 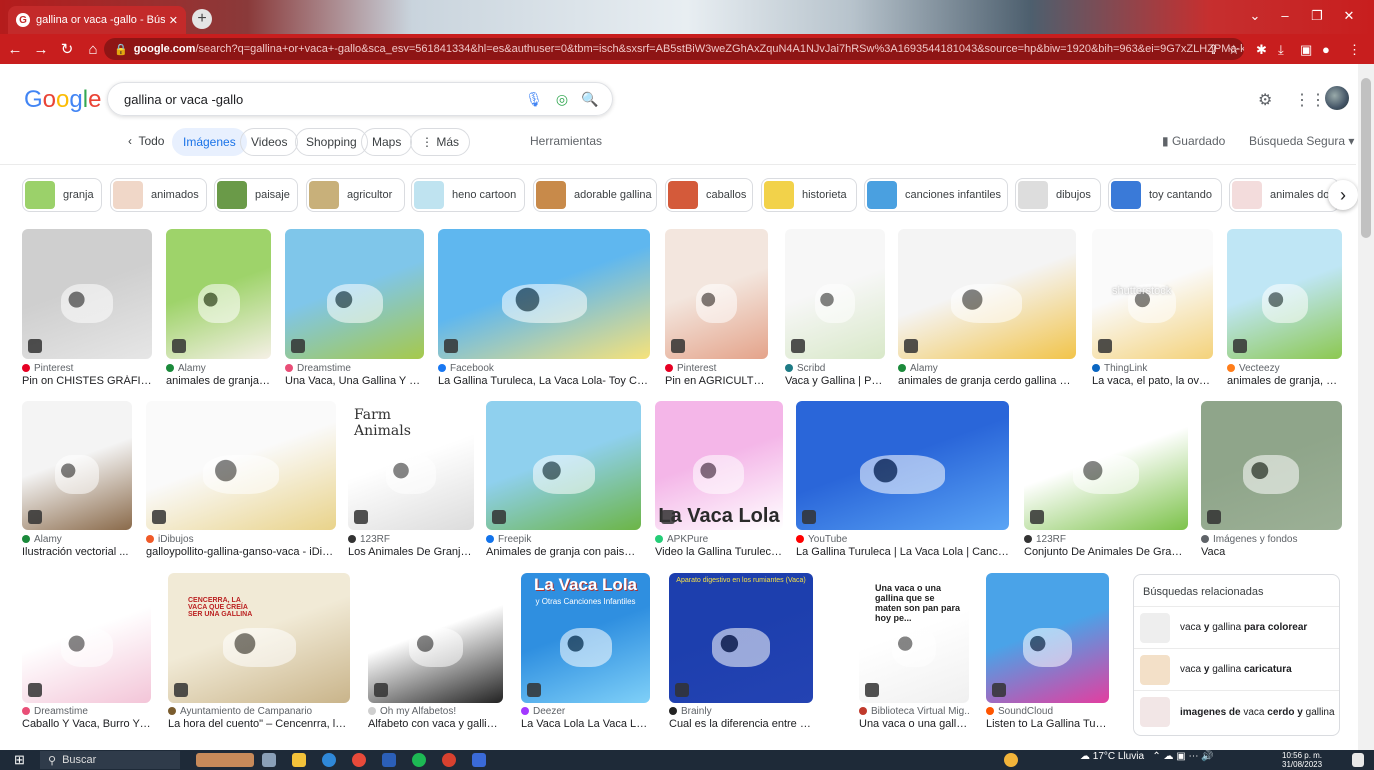 What do you see at coordinates (411, 465) in the screenshot?
I see `result-thumbnail: Farm Animals` at bounding box center [411, 465].